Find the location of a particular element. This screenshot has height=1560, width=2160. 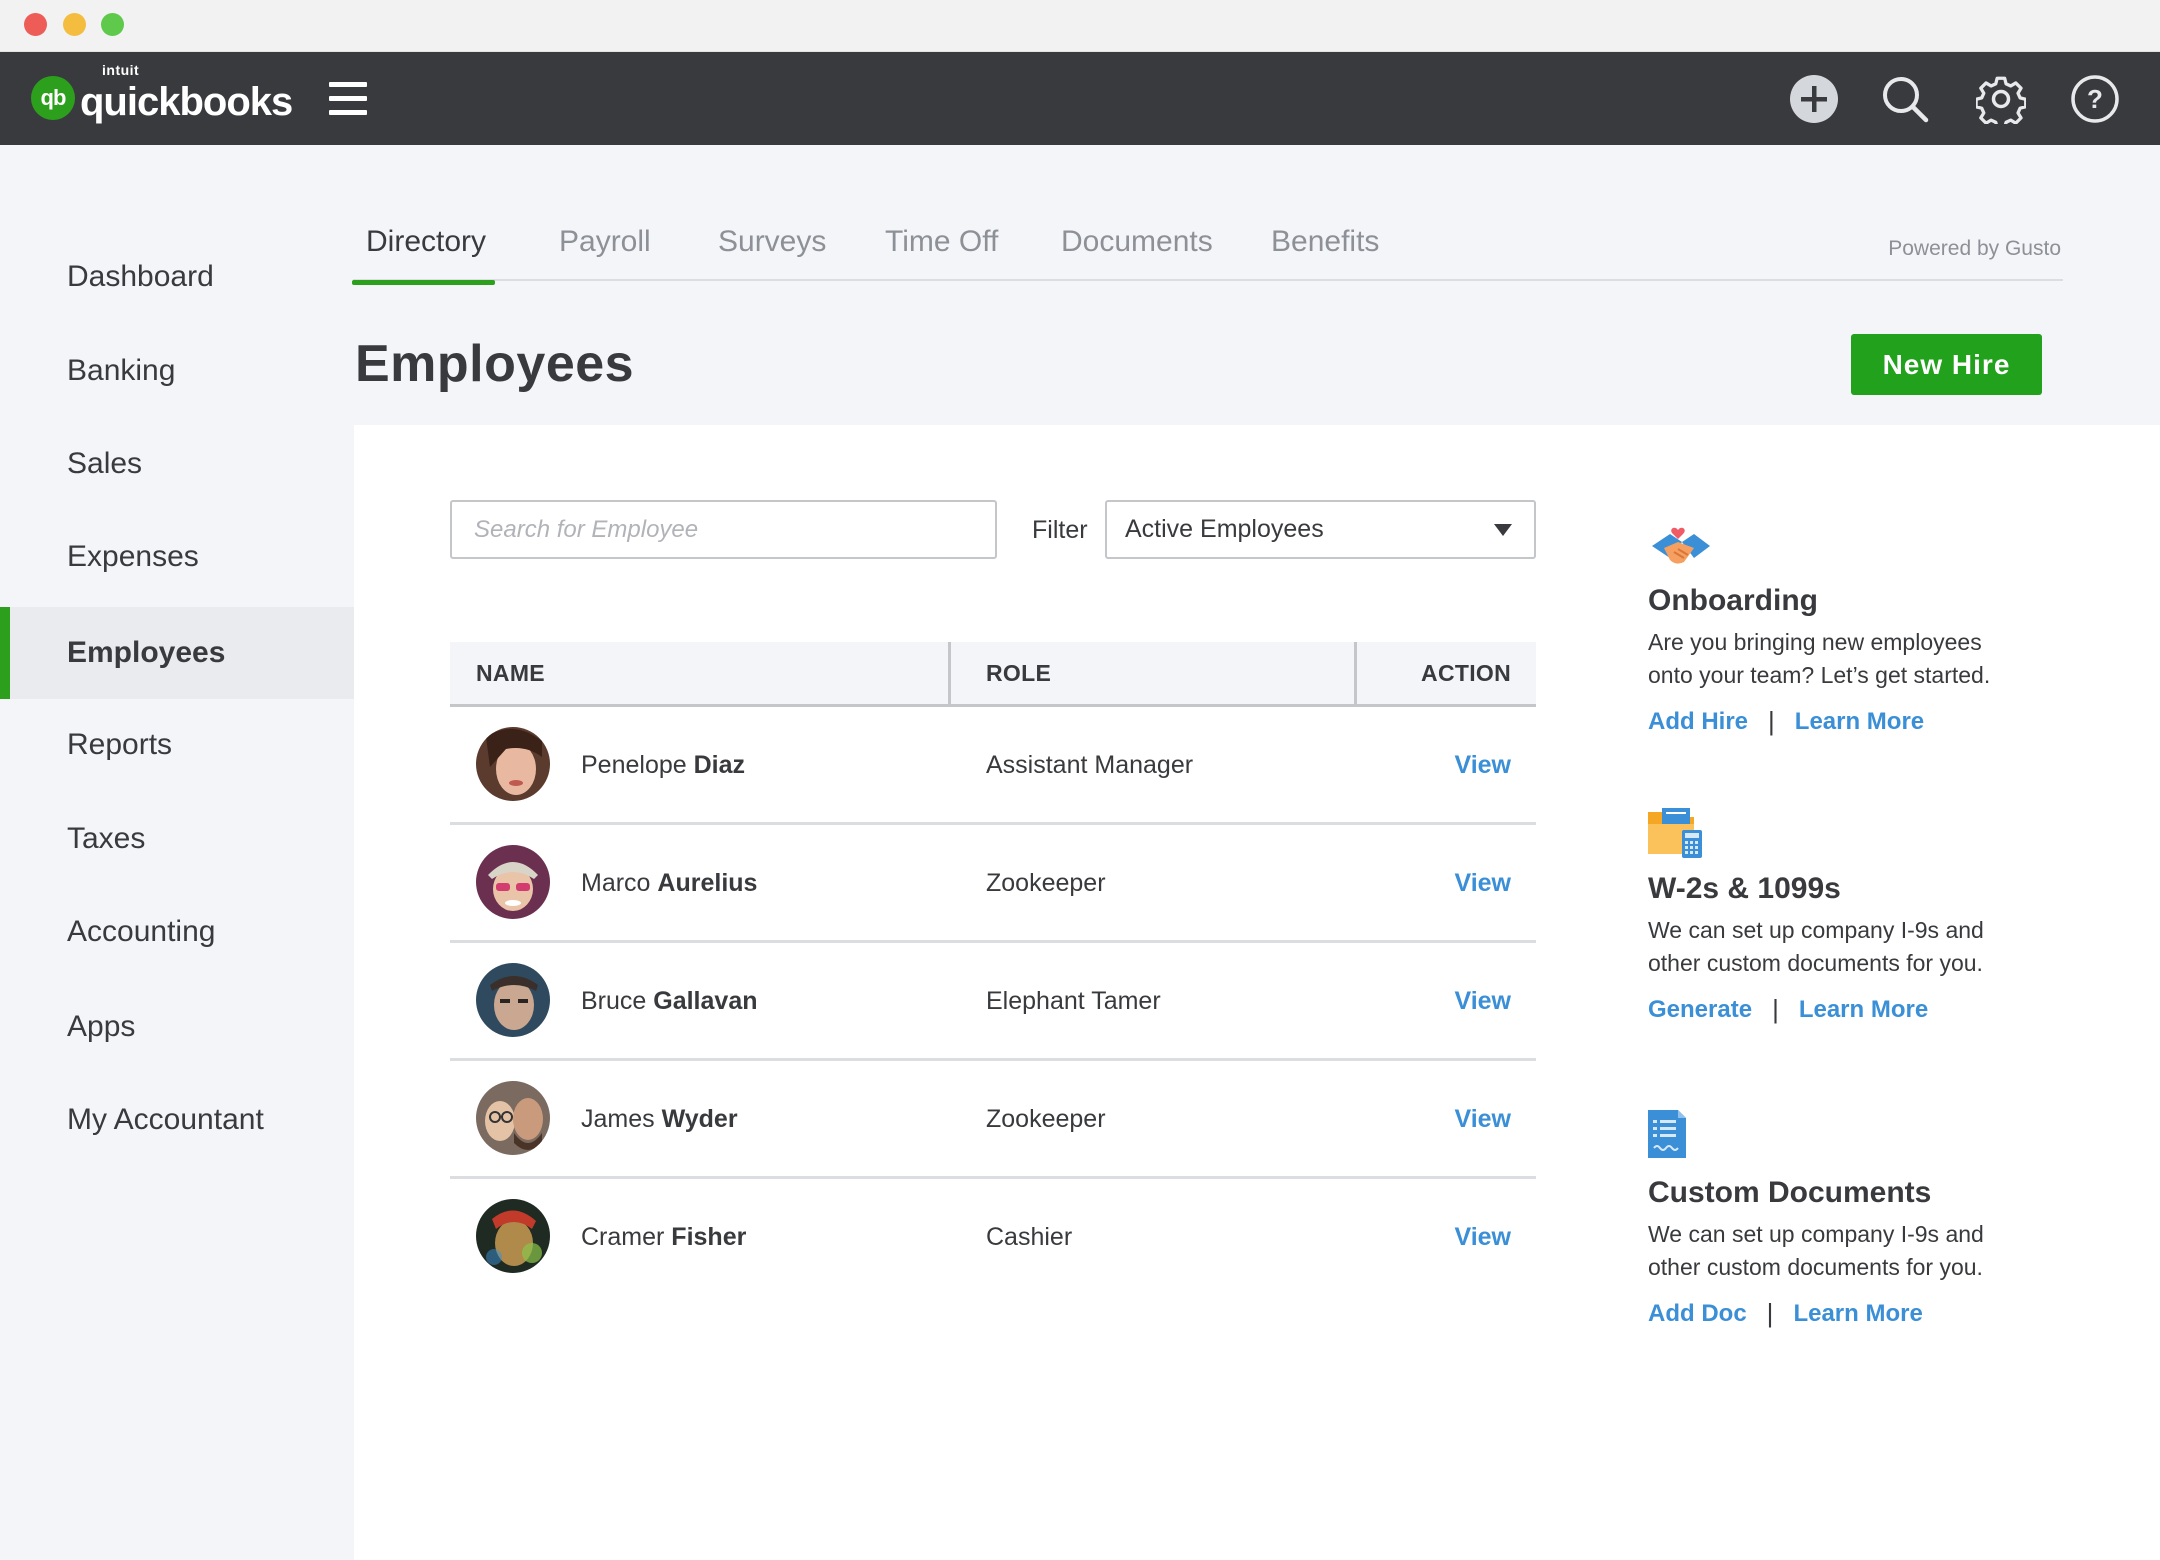

column-header-name: NAME is located at coordinates (510, 673).